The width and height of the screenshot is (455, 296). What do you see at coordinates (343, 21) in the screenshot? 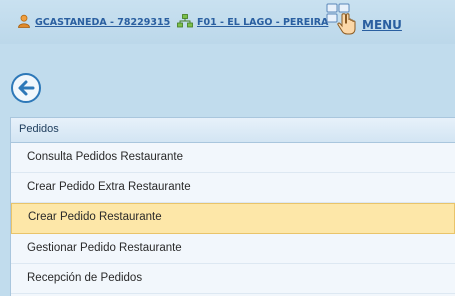
I see `hand-pointer-icon` at bounding box center [343, 21].